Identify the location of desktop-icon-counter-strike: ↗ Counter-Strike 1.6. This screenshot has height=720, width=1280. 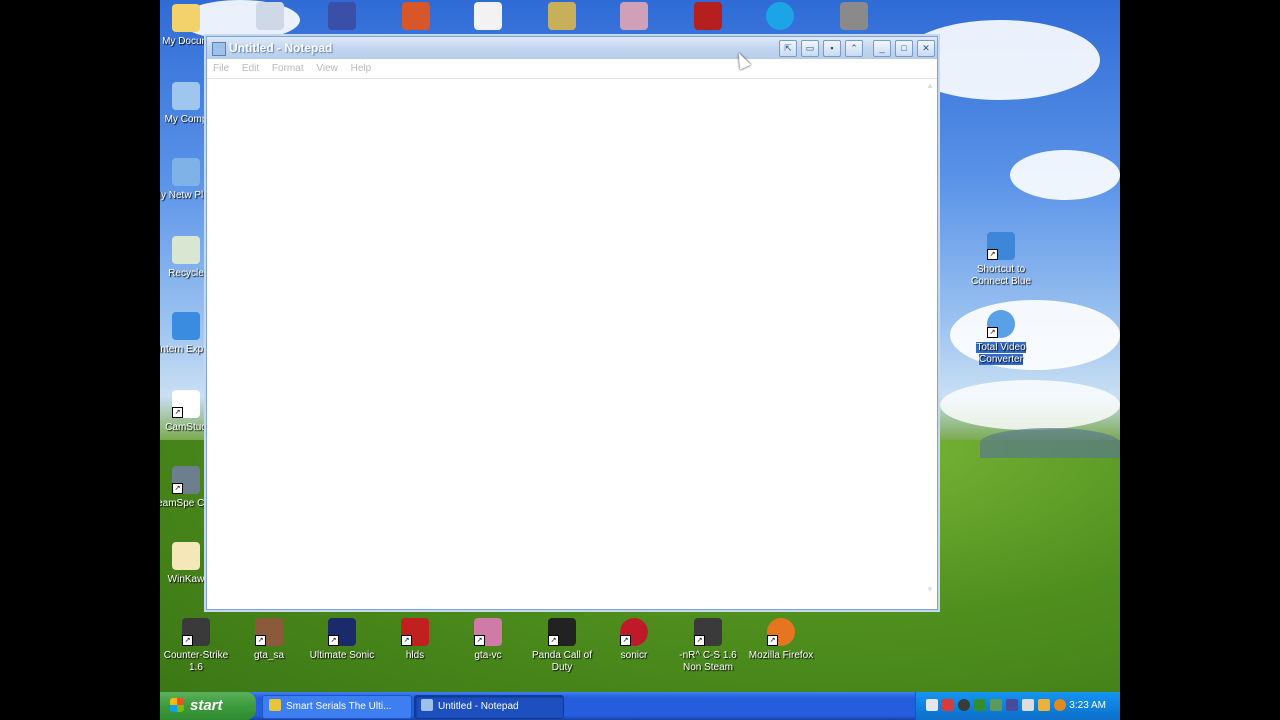
(196, 646).